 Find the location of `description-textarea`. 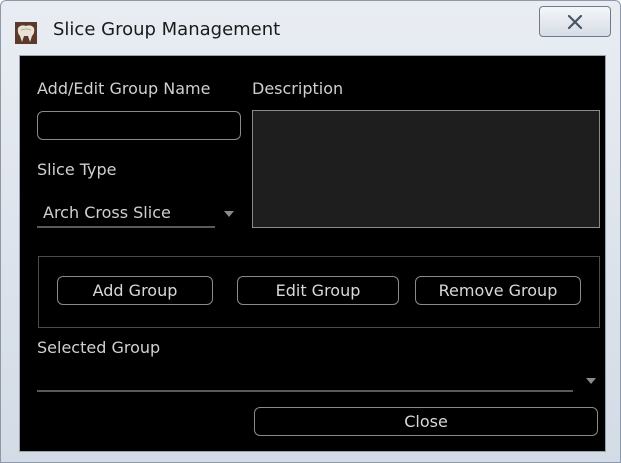

description-textarea is located at coordinates (426, 169).